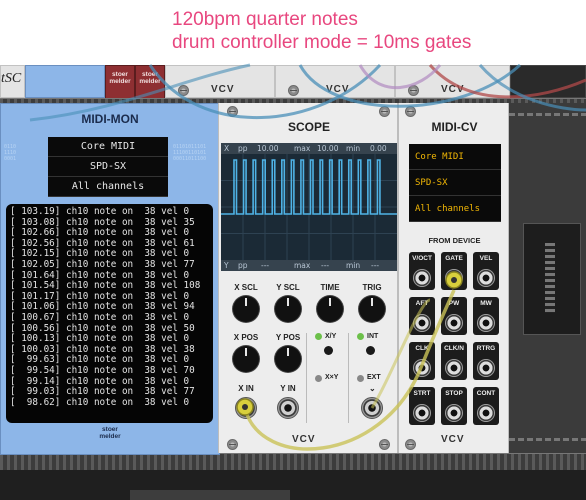 This screenshot has height=500, width=586. Describe the element at coordinates (293, 462) in the screenshot. I see `rack-rail-bottom` at that location.